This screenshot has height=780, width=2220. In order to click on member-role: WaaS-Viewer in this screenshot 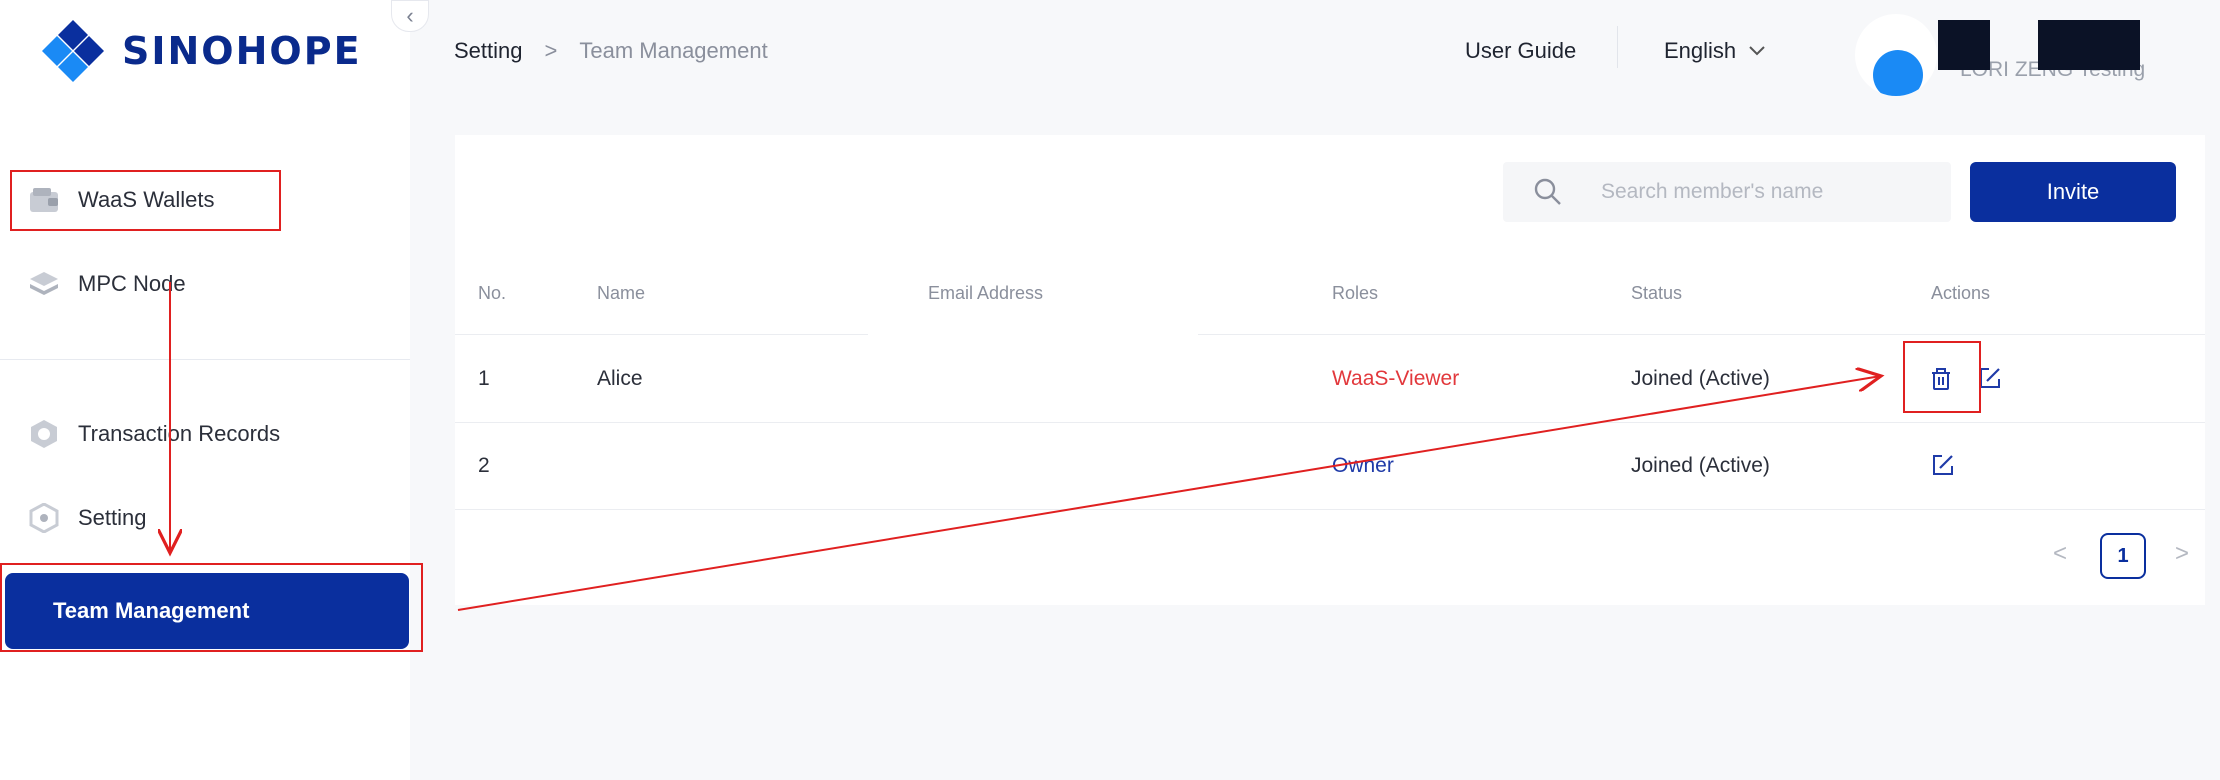, I will do `click(1396, 378)`.